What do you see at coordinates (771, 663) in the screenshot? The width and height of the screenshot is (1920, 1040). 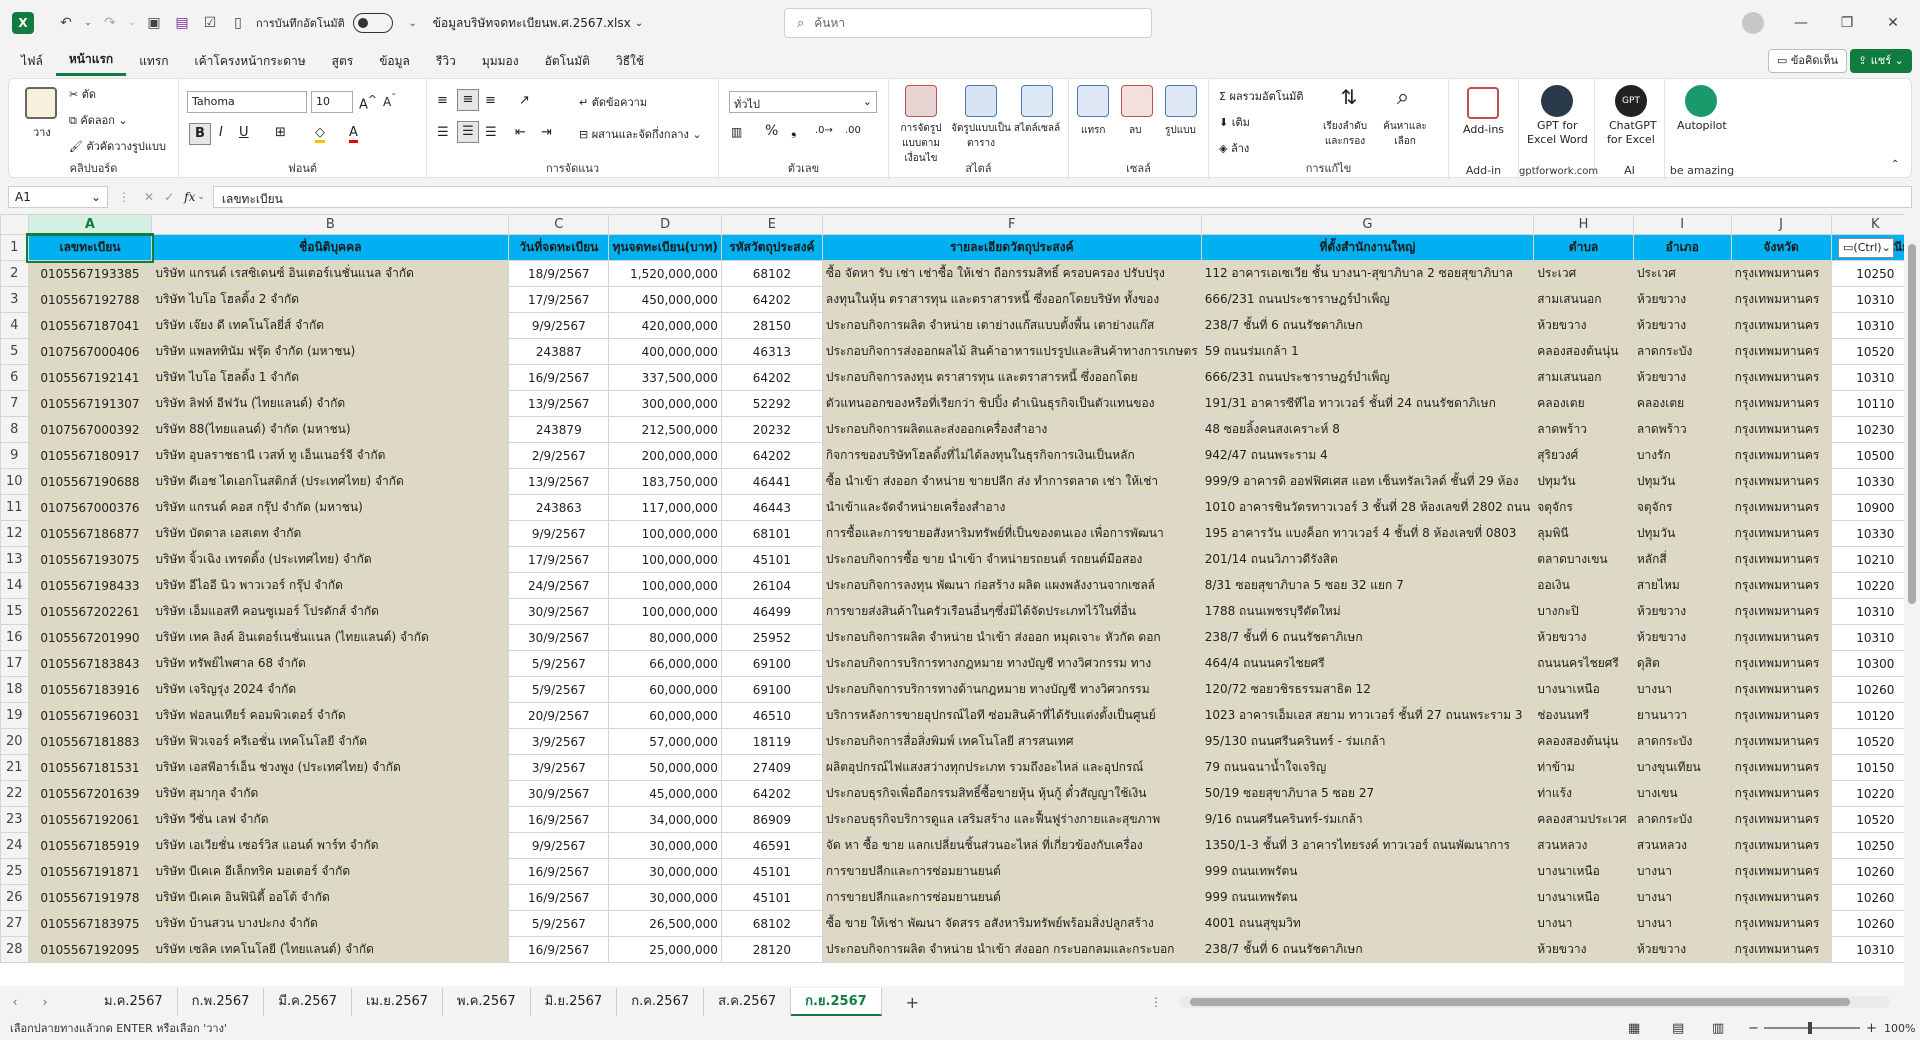 I see `cell: 69100` at bounding box center [771, 663].